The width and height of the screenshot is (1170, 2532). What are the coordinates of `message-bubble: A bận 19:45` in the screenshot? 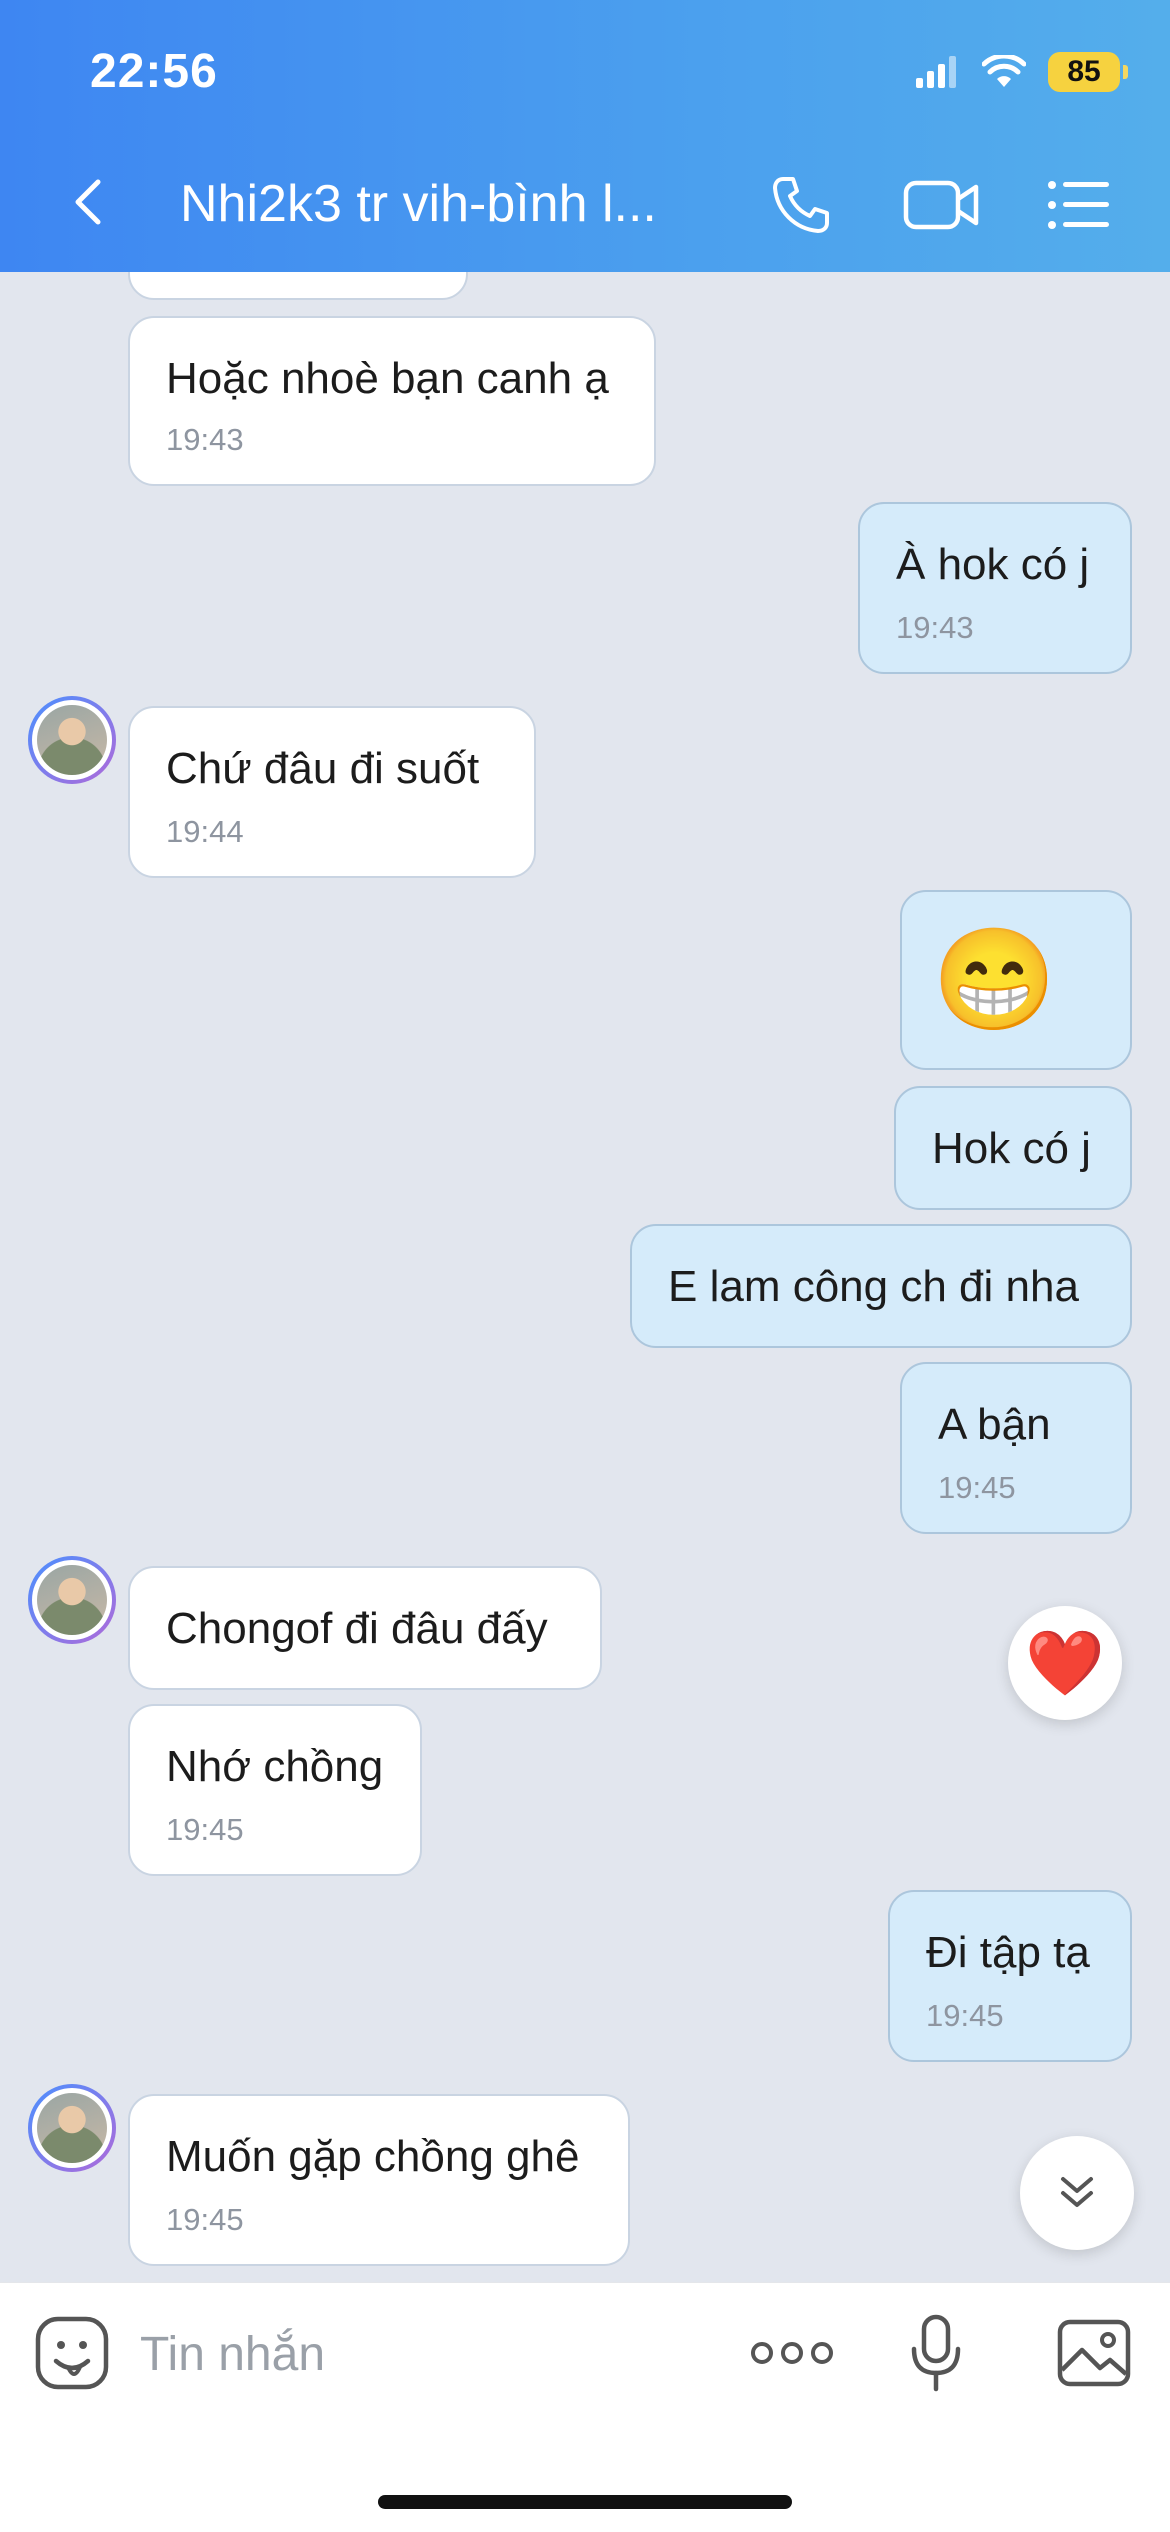 It's located at (1016, 1448).